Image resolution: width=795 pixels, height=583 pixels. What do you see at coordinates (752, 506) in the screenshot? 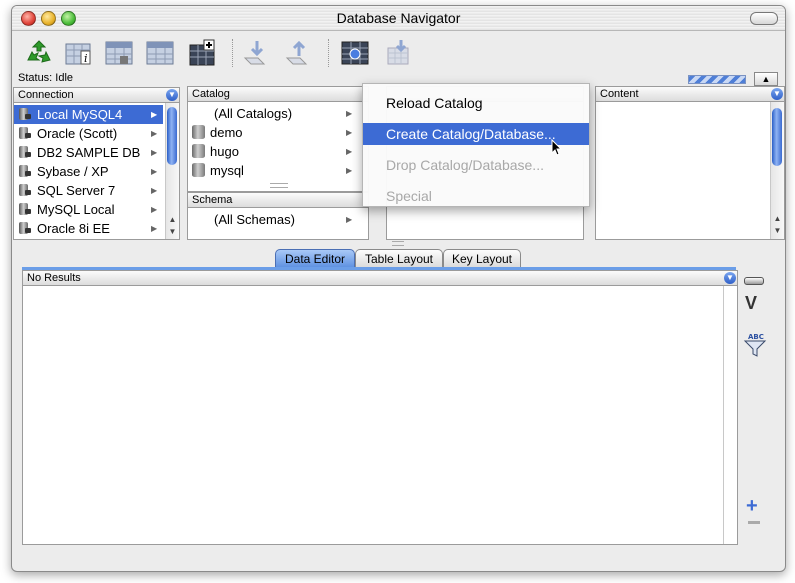
I see `add-row-icon: +` at bounding box center [752, 506].